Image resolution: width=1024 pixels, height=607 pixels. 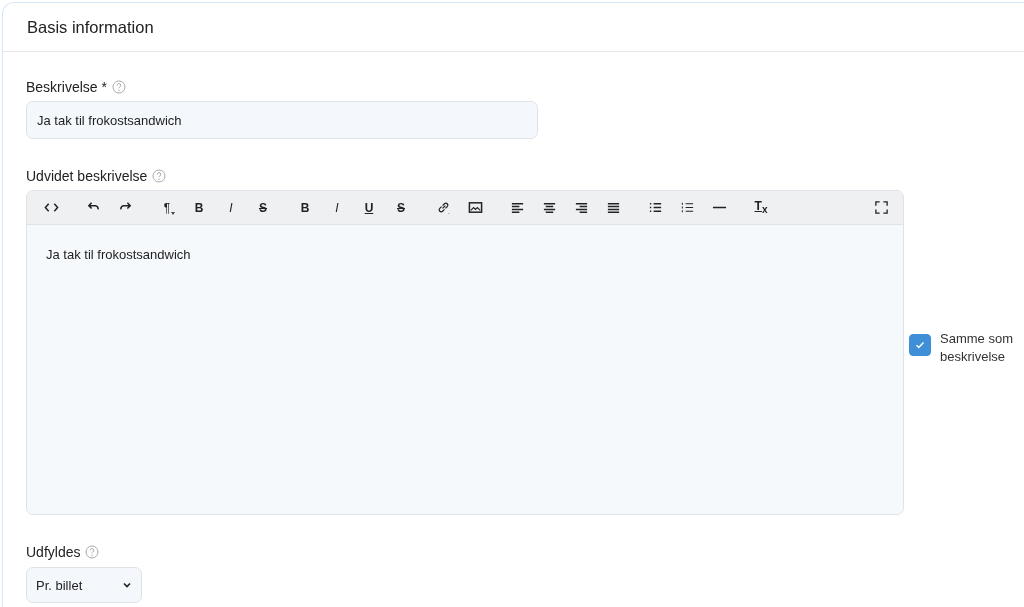 I want to click on field-label: Beskrivelse *, so click(x=66, y=87).